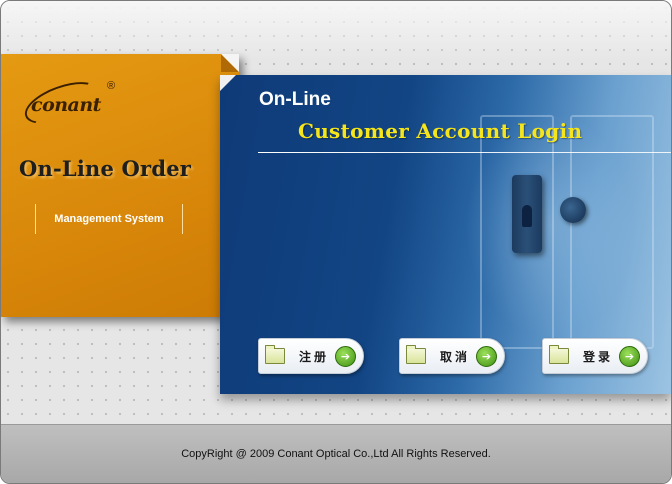 The width and height of the screenshot is (672, 484). What do you see at coordinates (105, 168) in the screenshot?
I see `order-title: On-Line Order` at bounding box center [105, 168].